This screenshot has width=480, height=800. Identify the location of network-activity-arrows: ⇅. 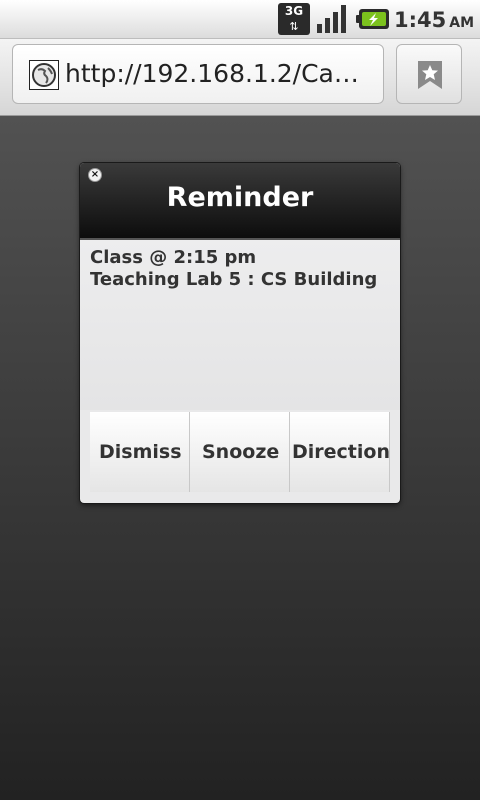
(294, 26).